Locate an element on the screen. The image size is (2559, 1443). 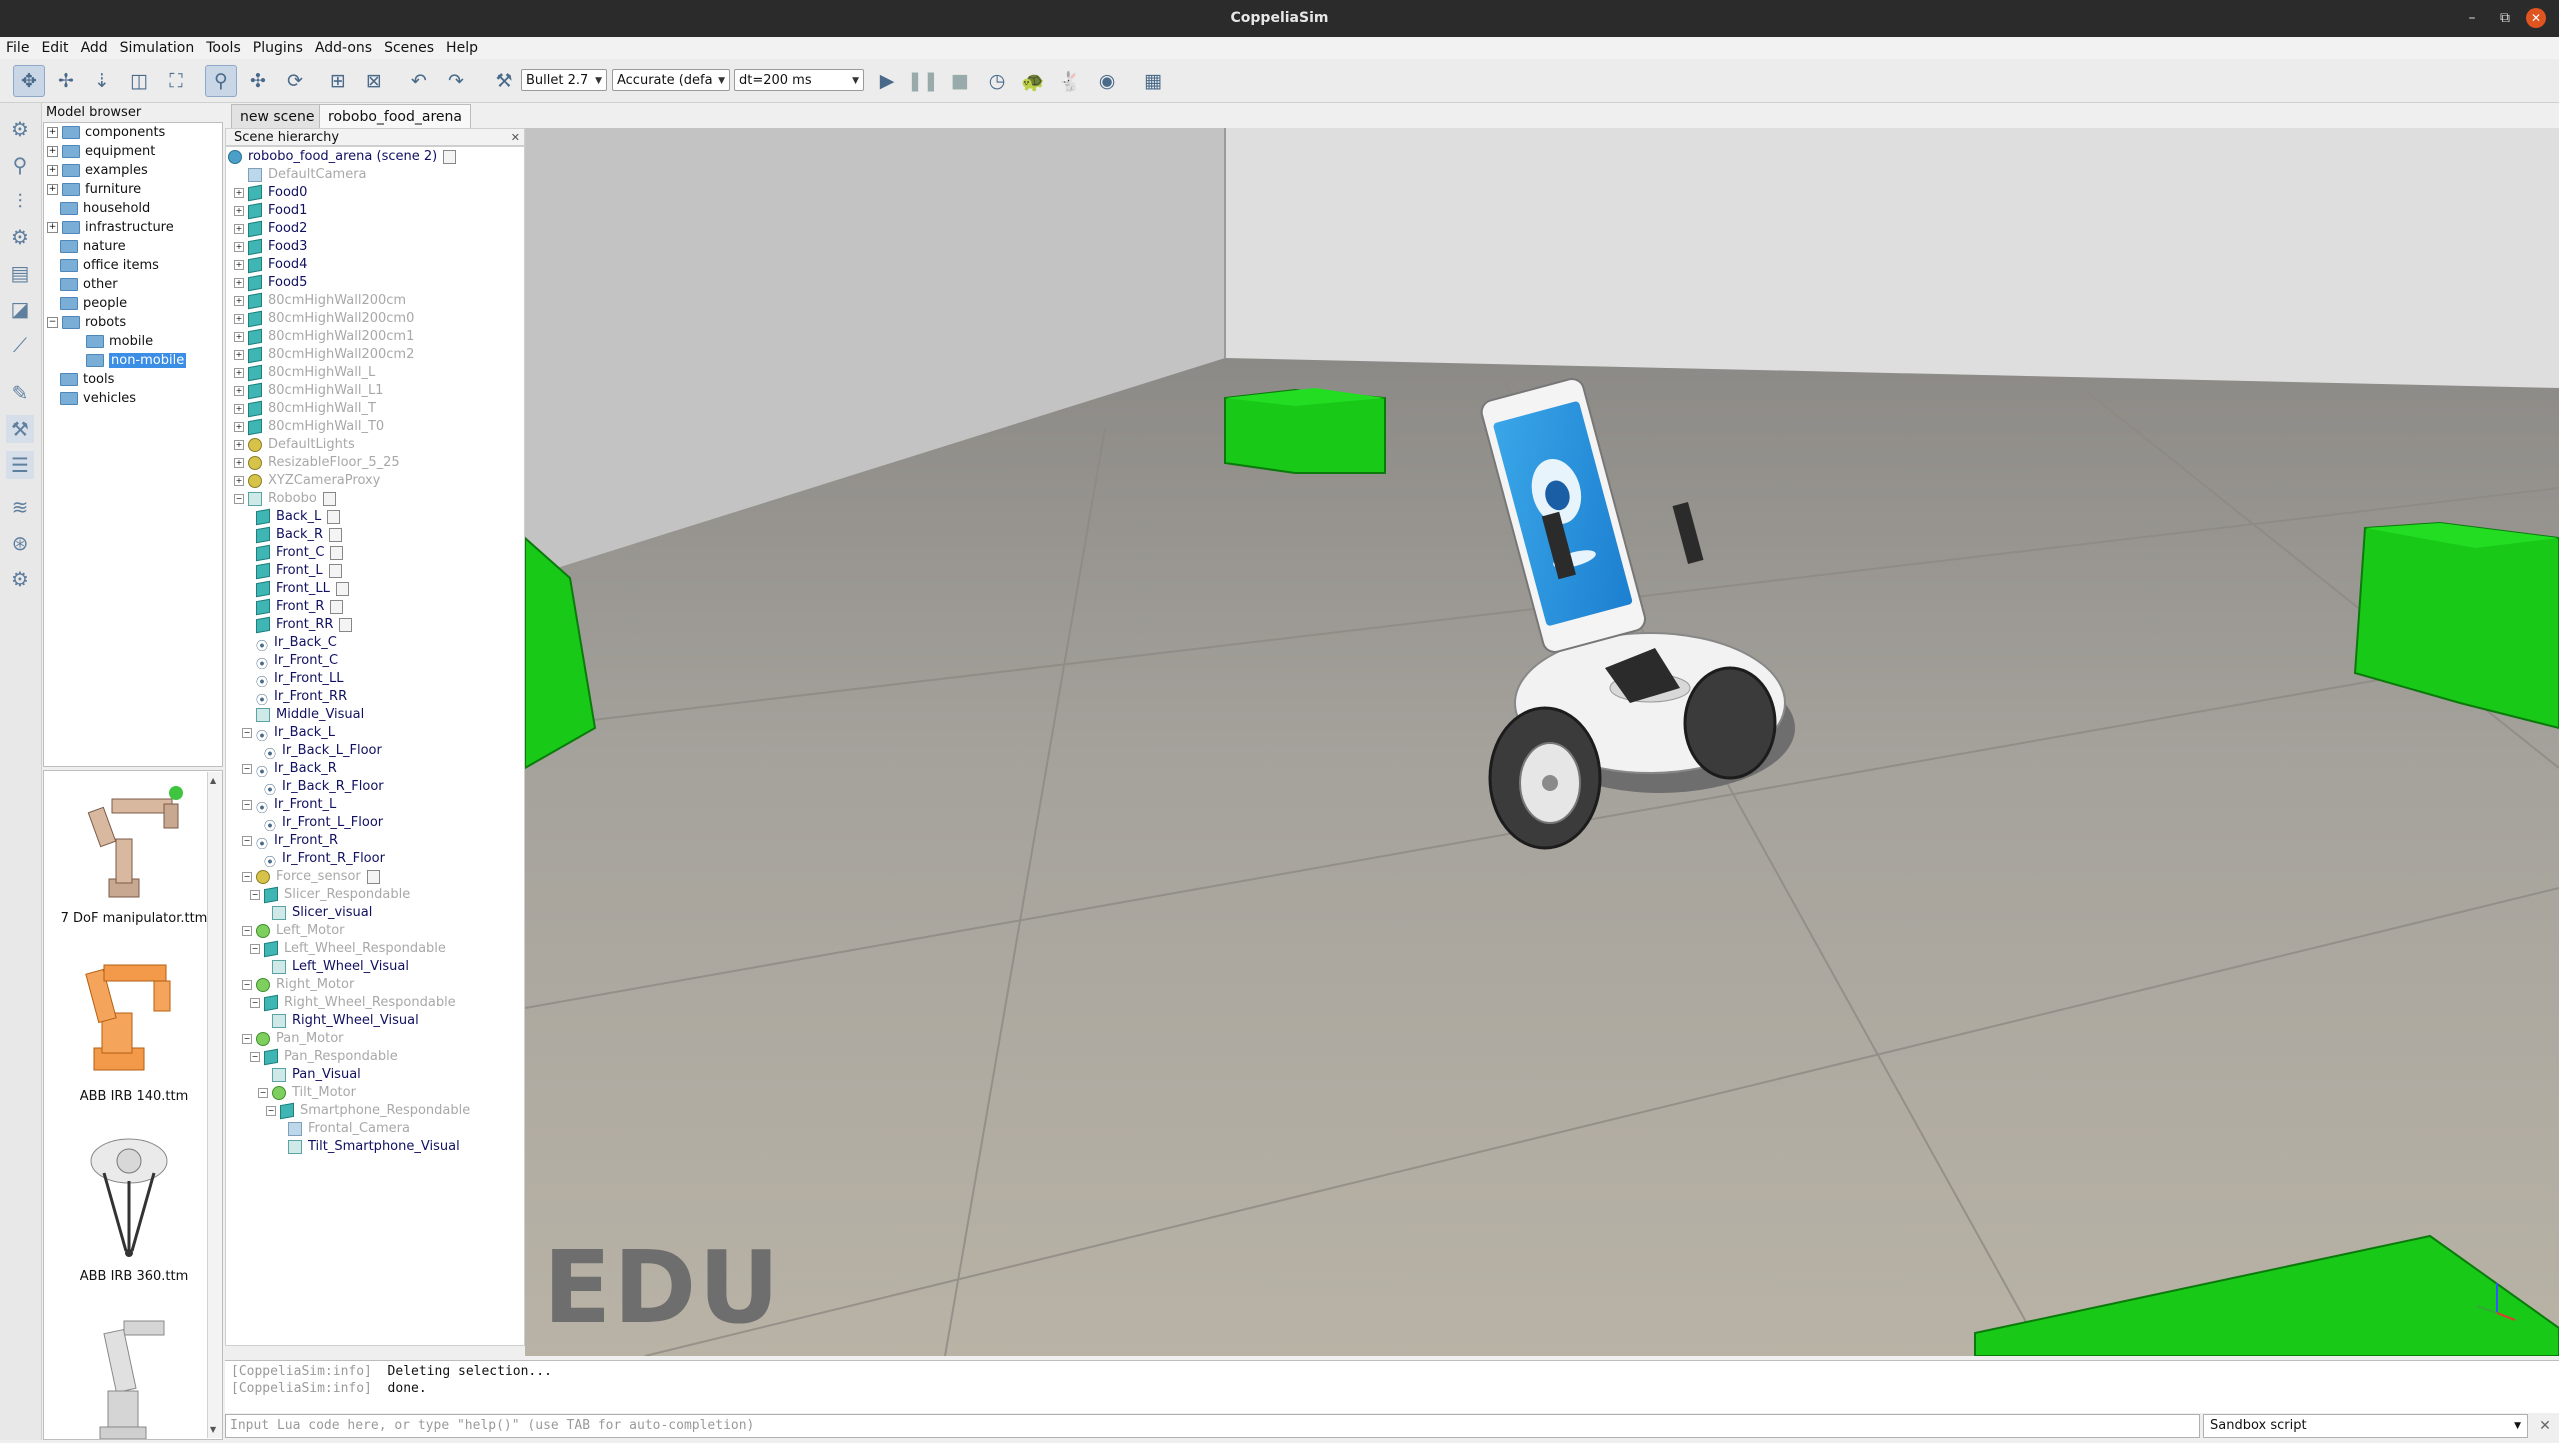
play-icon: ▶ is located at coordinates (887, 81).